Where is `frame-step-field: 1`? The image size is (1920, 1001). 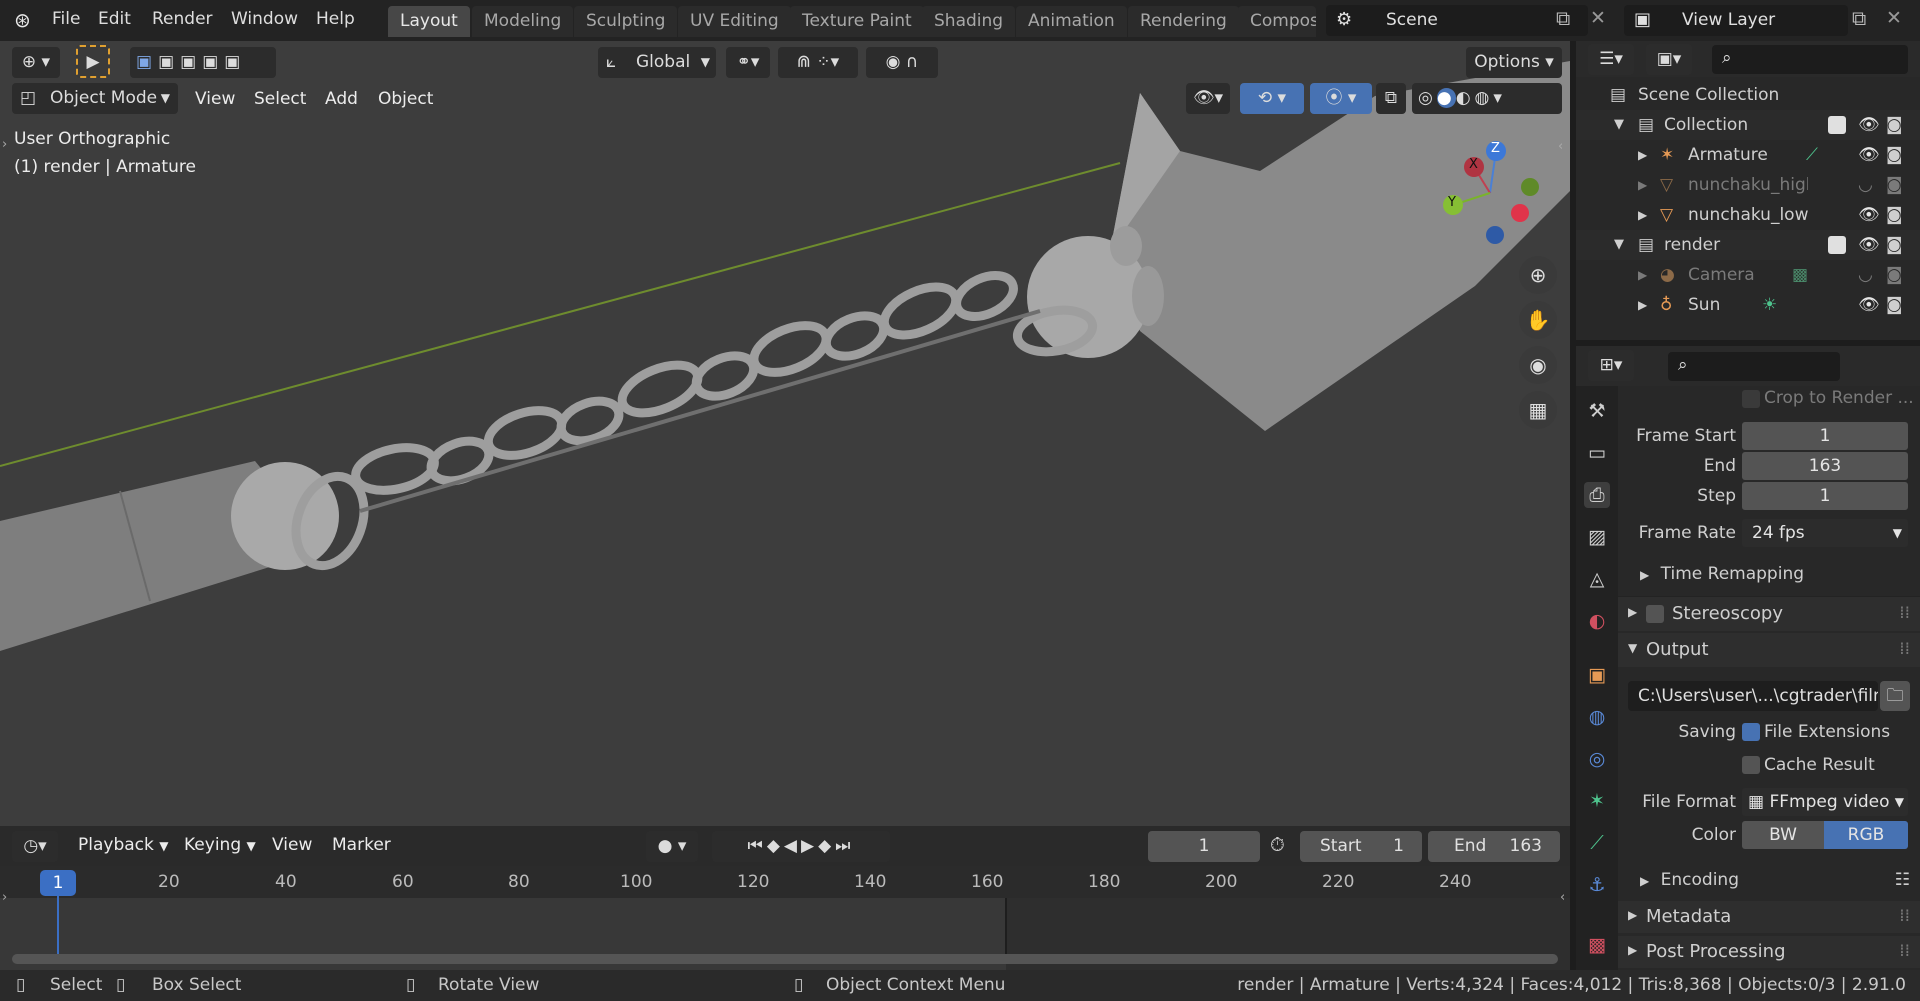 frame-step-field: 1 is located at coordinates (1825, 496).